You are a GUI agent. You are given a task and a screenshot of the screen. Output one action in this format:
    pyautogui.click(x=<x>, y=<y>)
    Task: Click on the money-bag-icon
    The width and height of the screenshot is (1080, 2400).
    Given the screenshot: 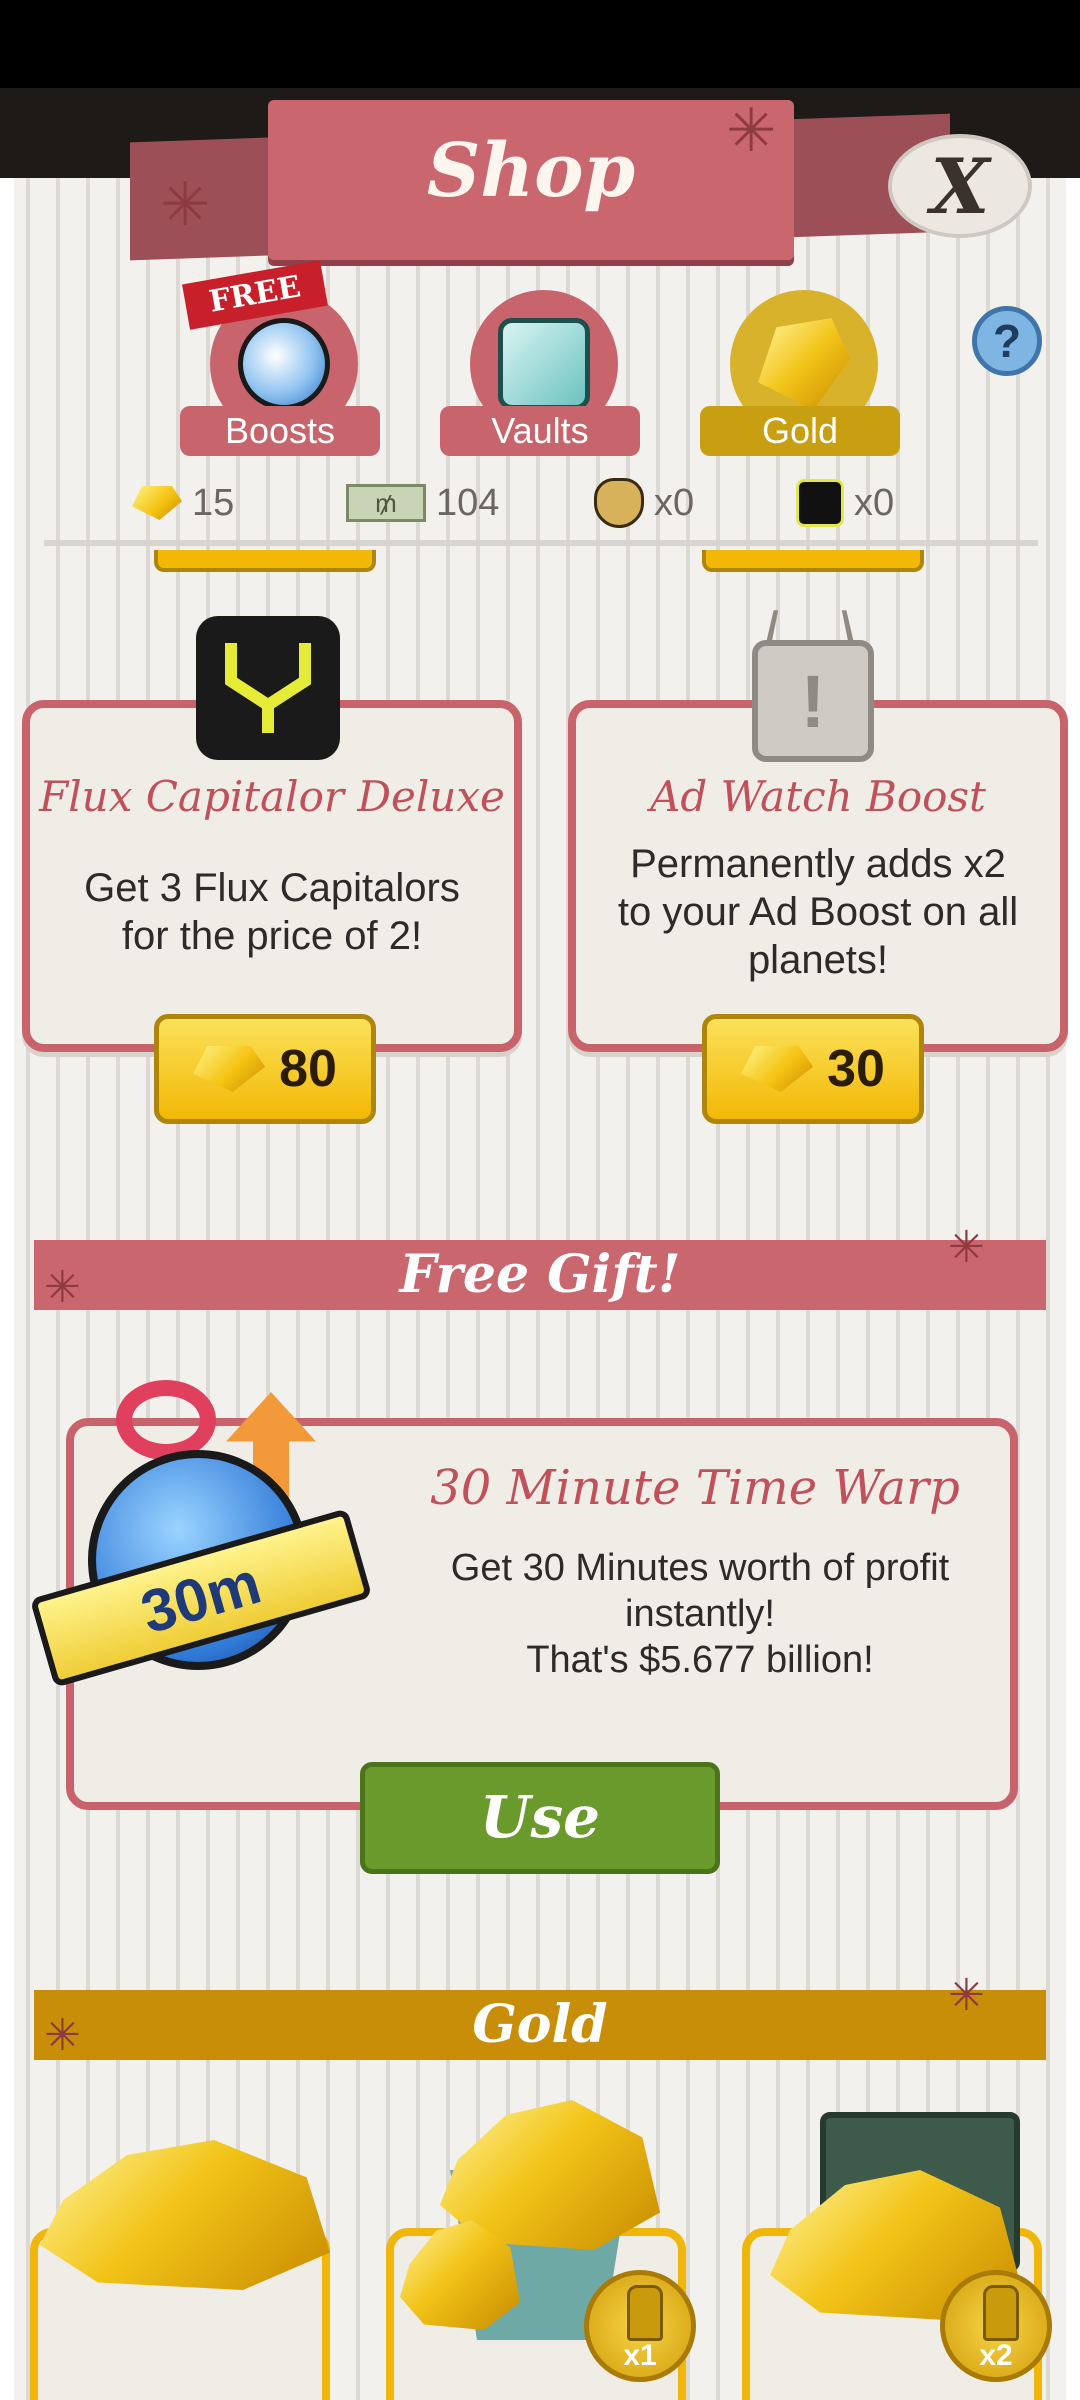 What is the action you would take?
    pyautogui.click(x=619, y=503)
    